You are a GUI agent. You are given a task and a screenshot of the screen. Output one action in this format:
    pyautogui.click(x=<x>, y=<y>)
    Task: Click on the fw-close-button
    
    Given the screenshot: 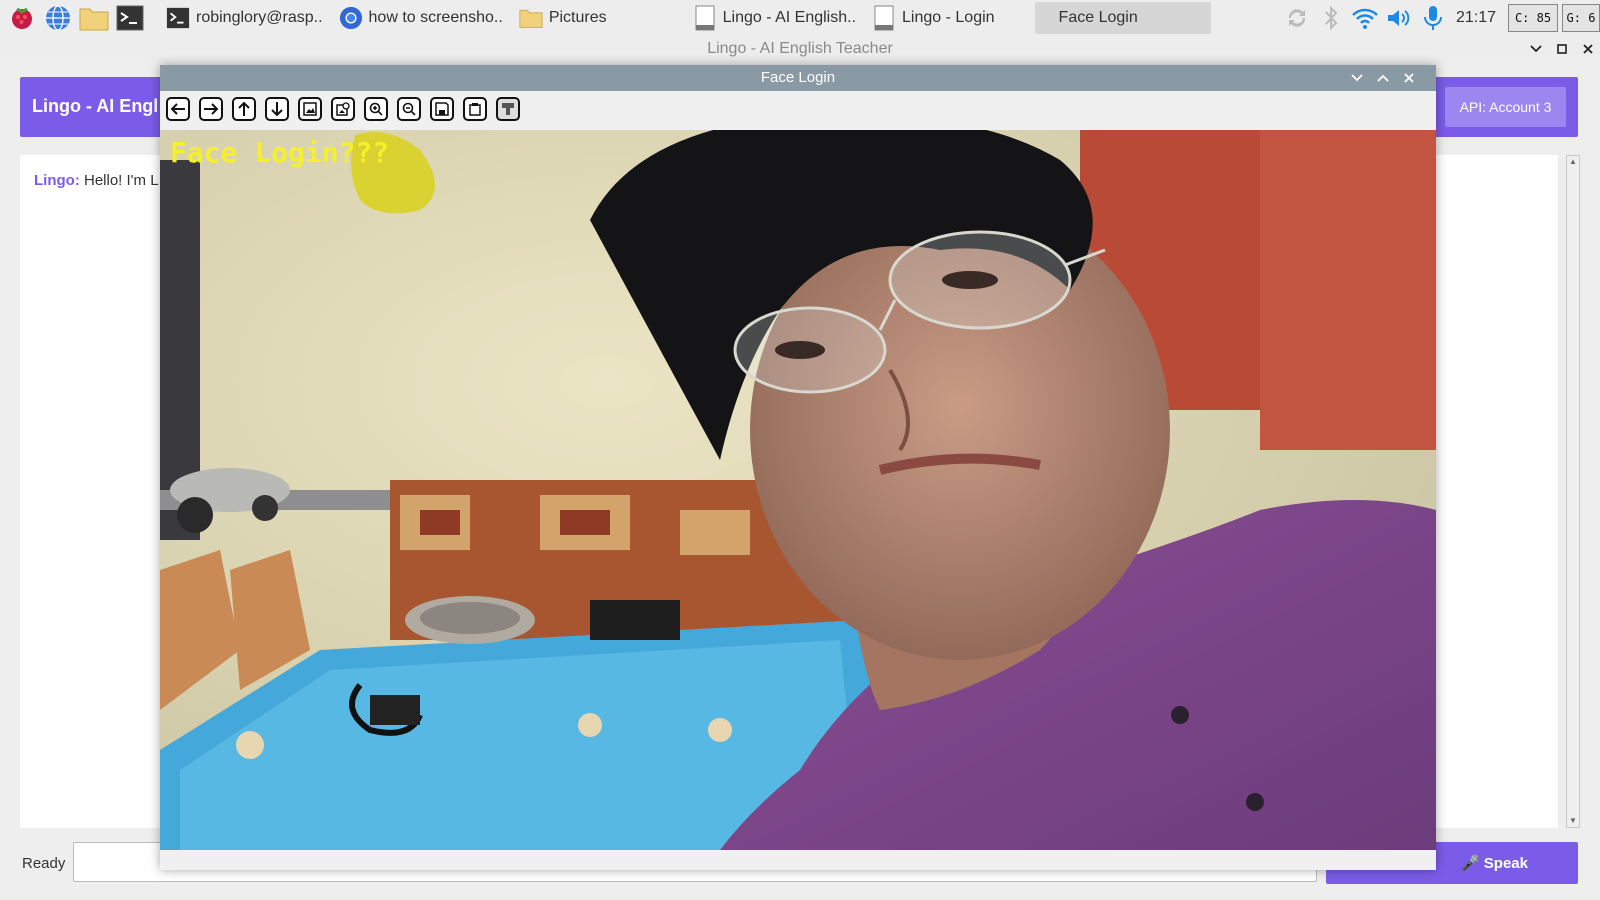 What is the action you would take?
    pyautogui.click(x=1409, y=78)
    